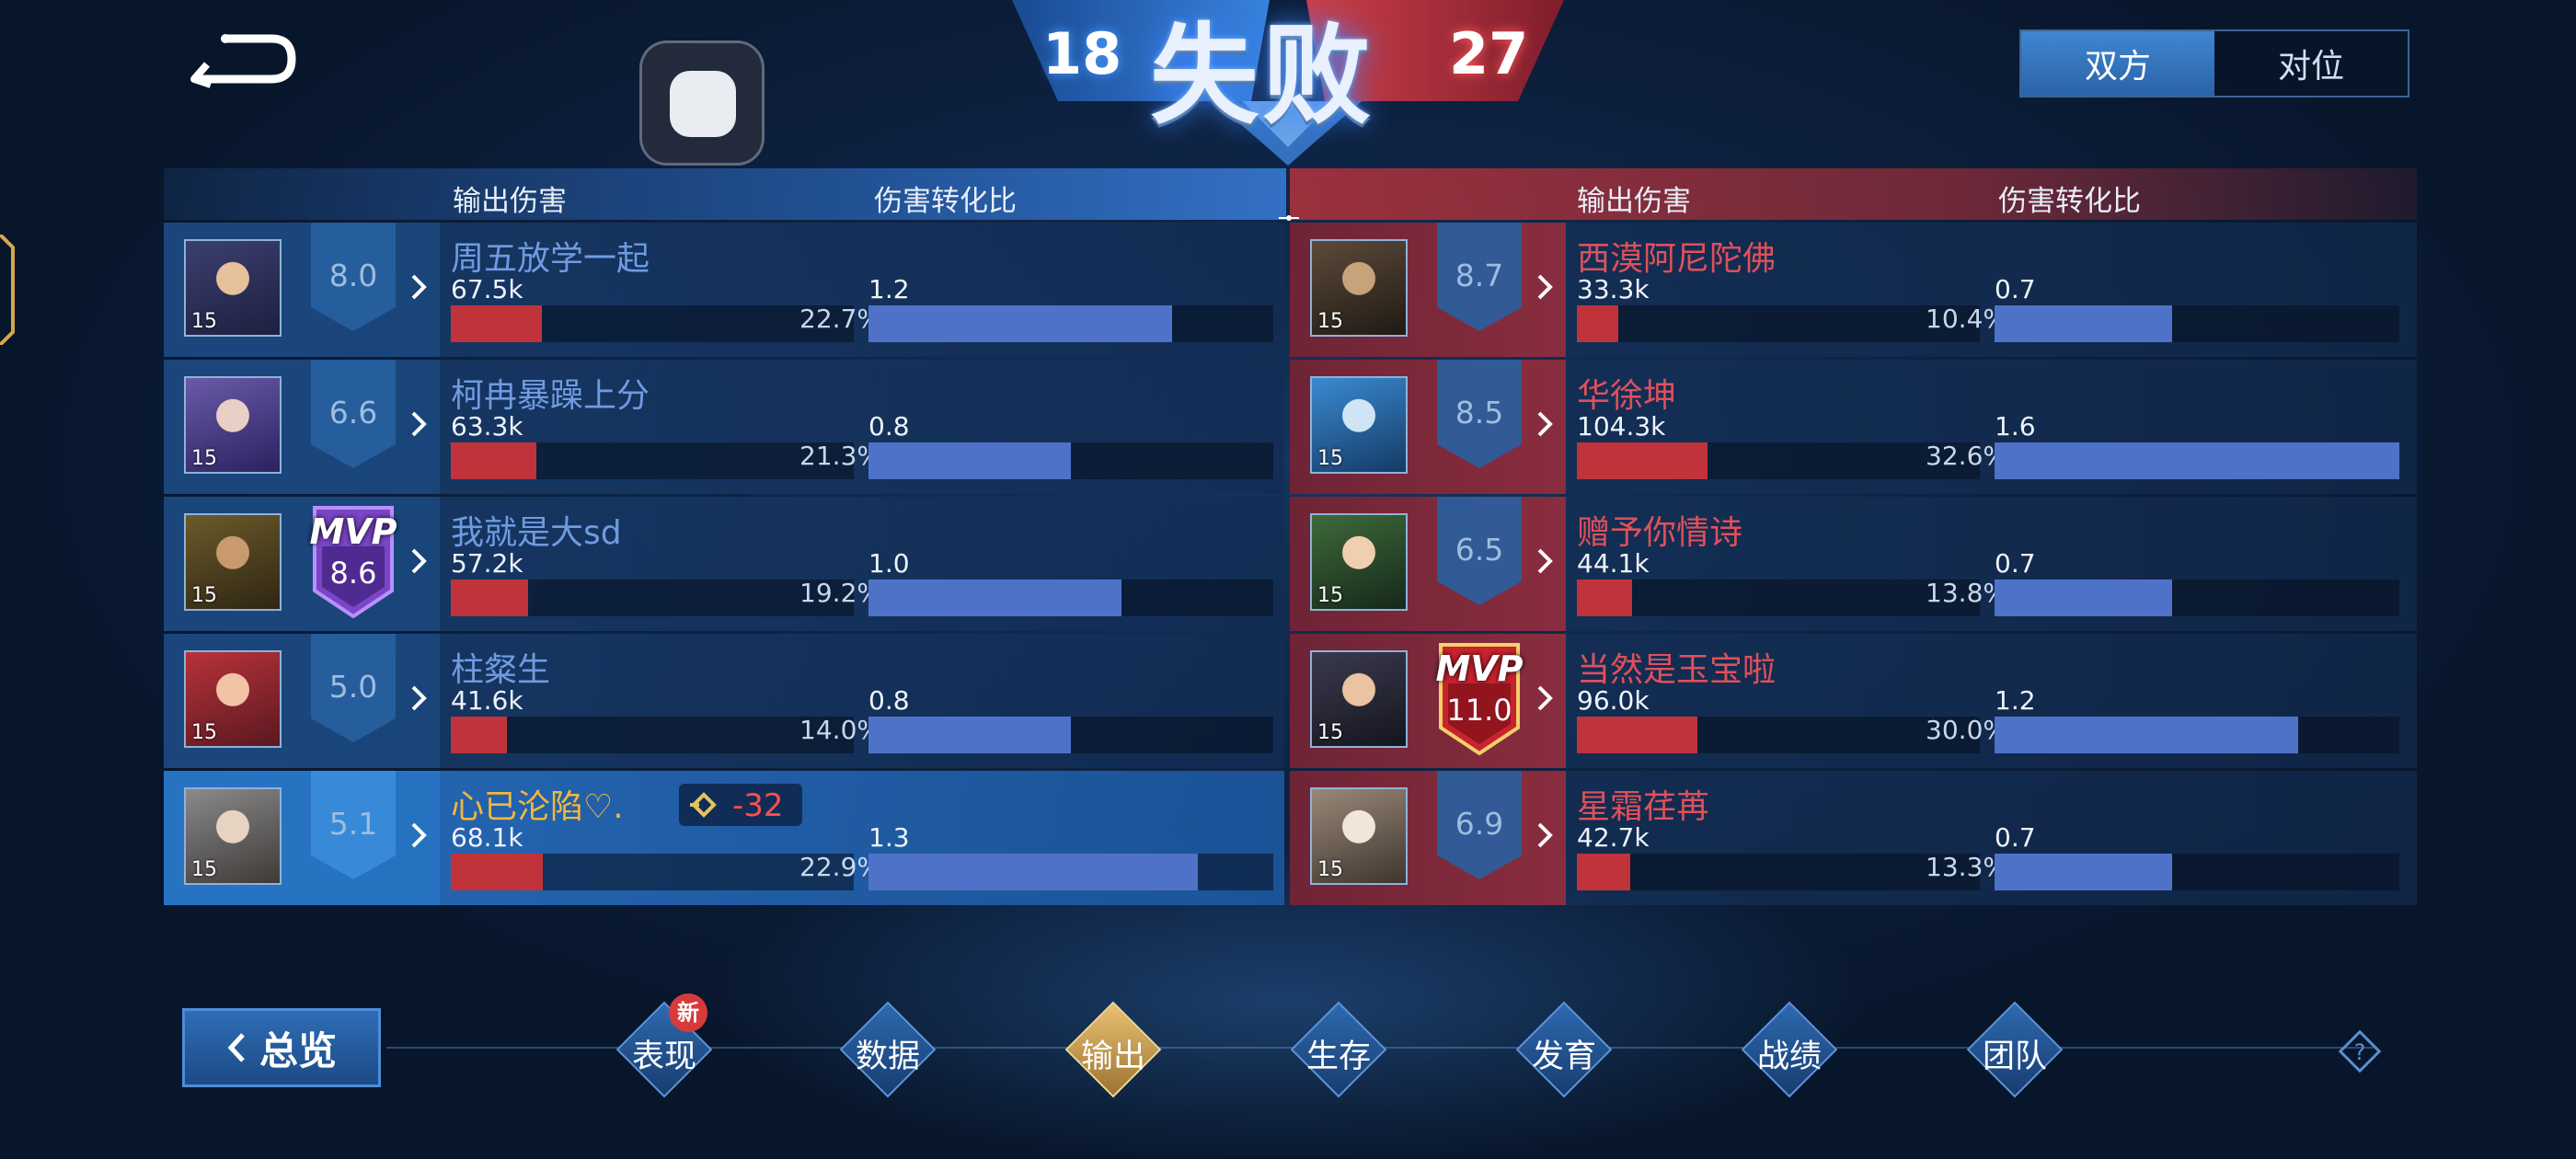  I want to click on player-rating: 6.9, so click(1479, 824).